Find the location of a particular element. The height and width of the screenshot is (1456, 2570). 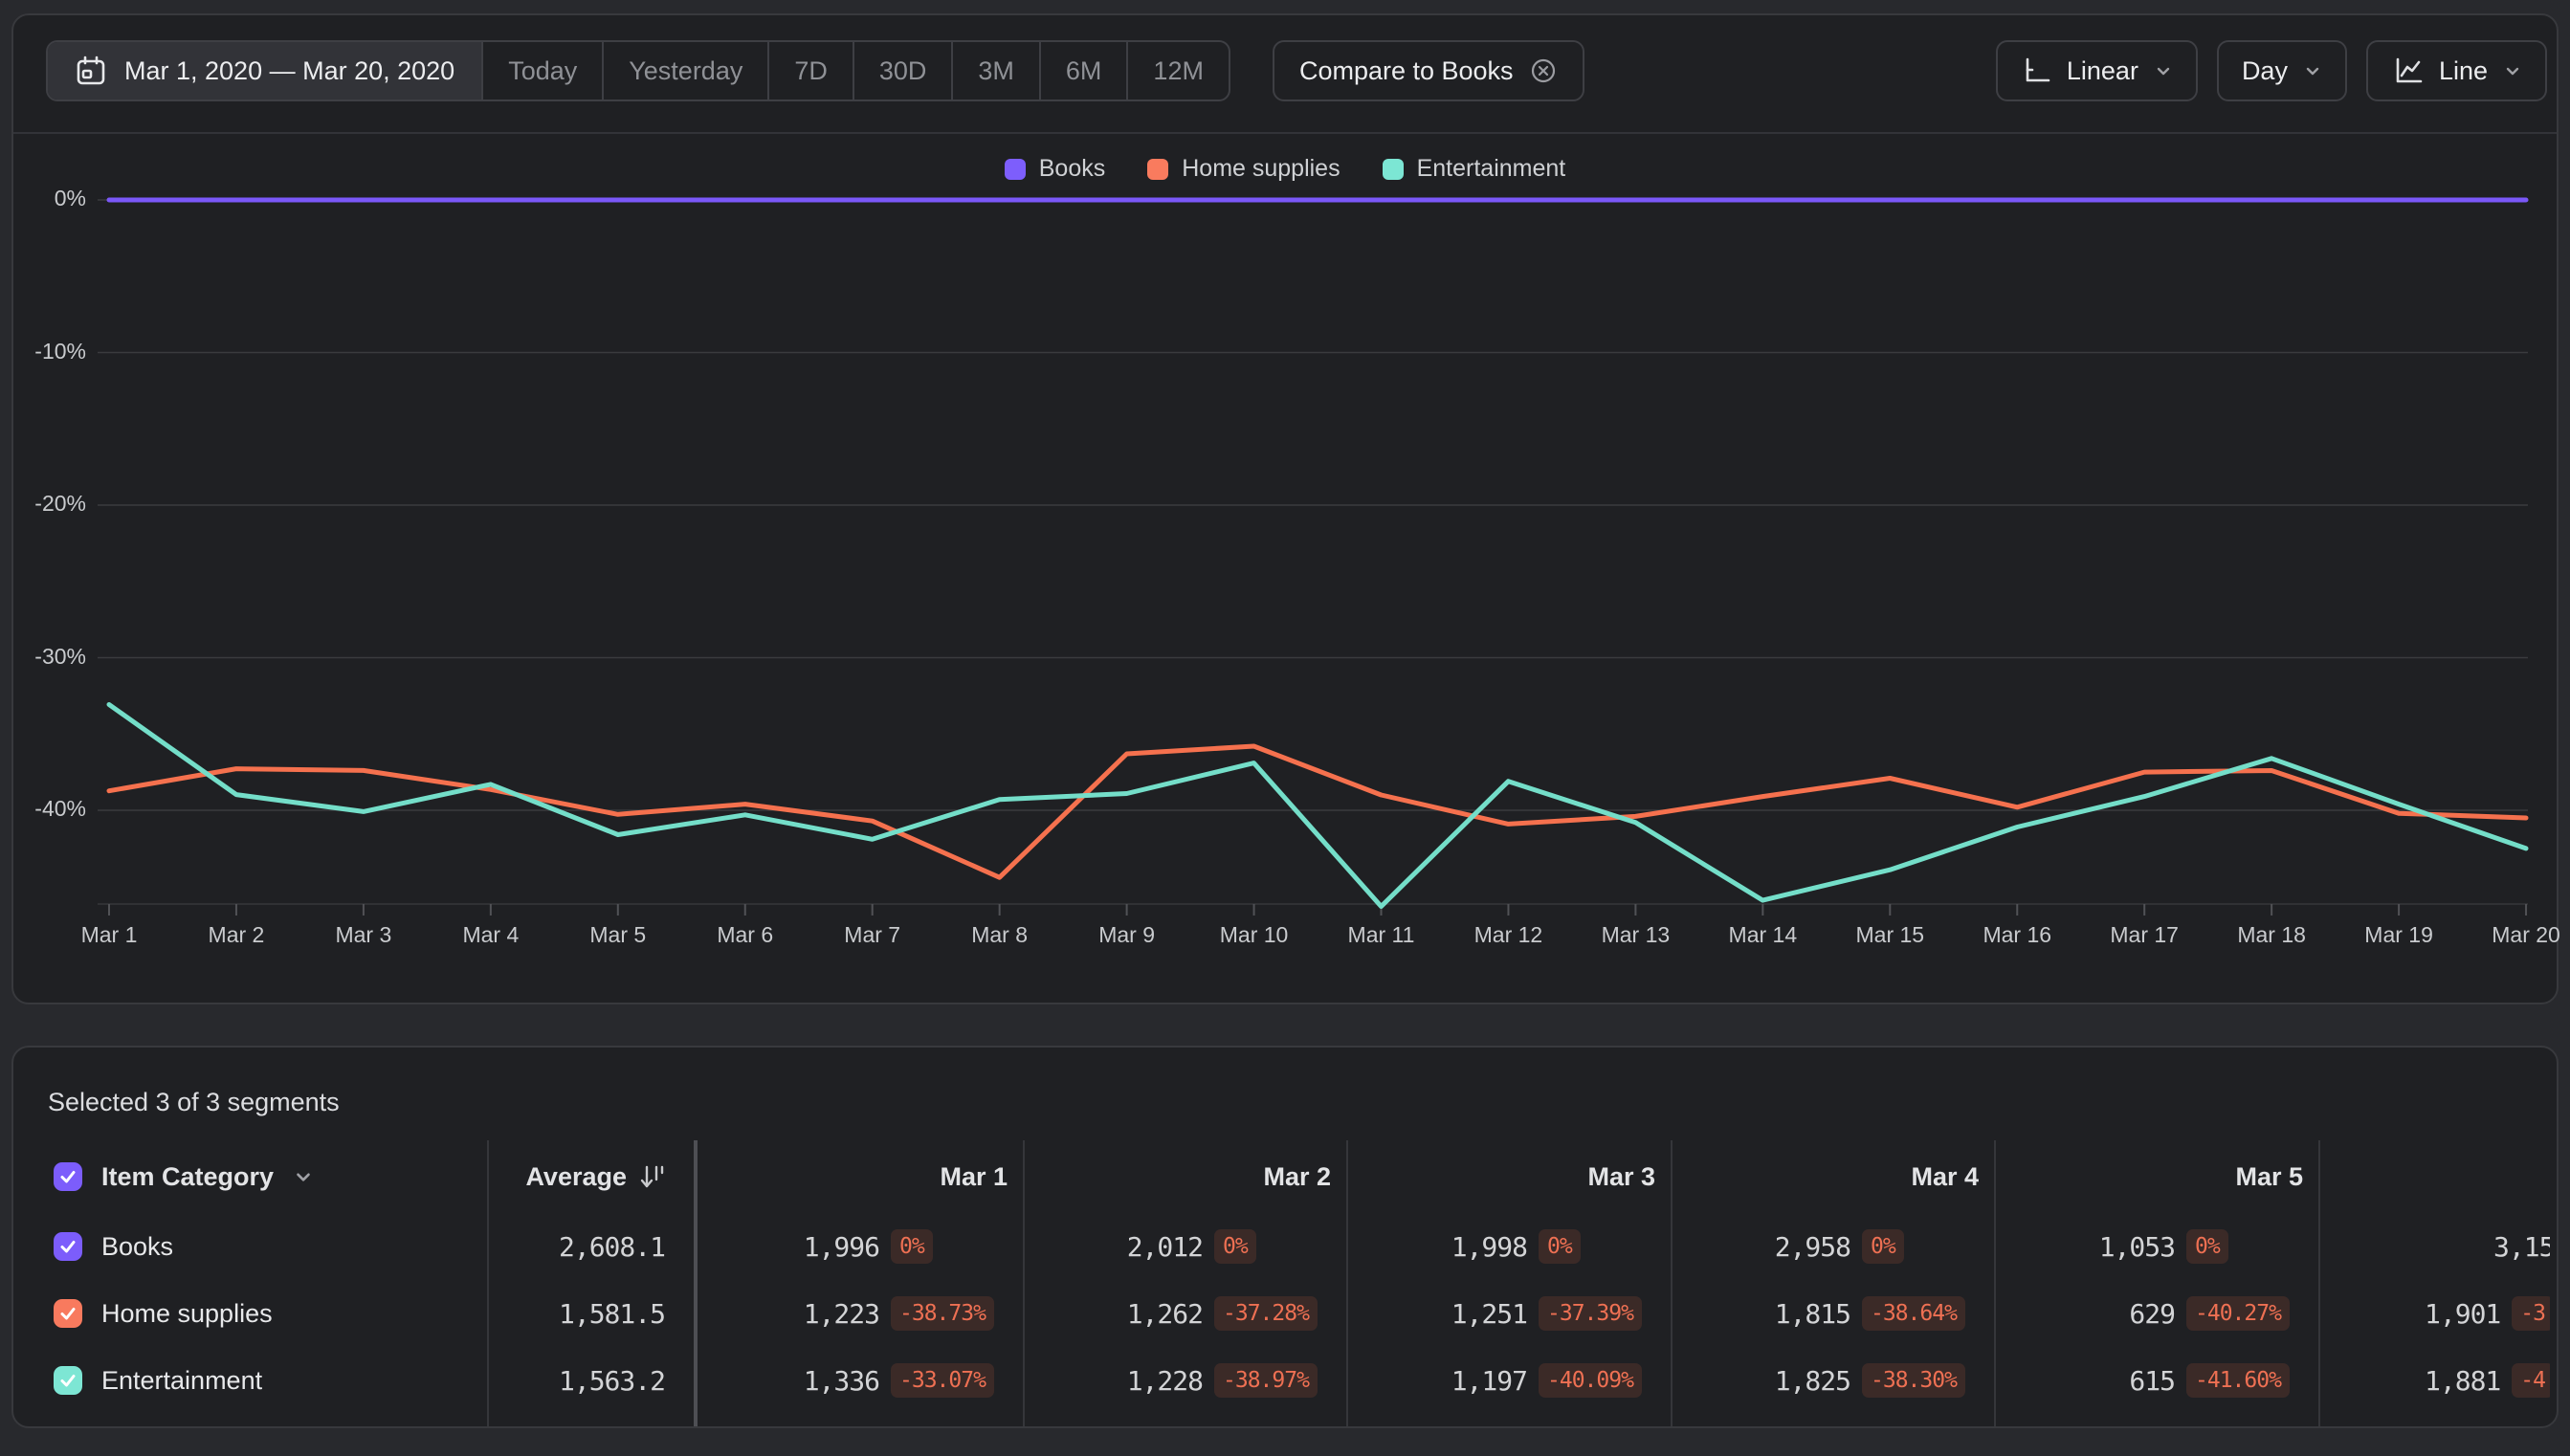

day-value: 1,262 is located at coordinates (1165, 1314).